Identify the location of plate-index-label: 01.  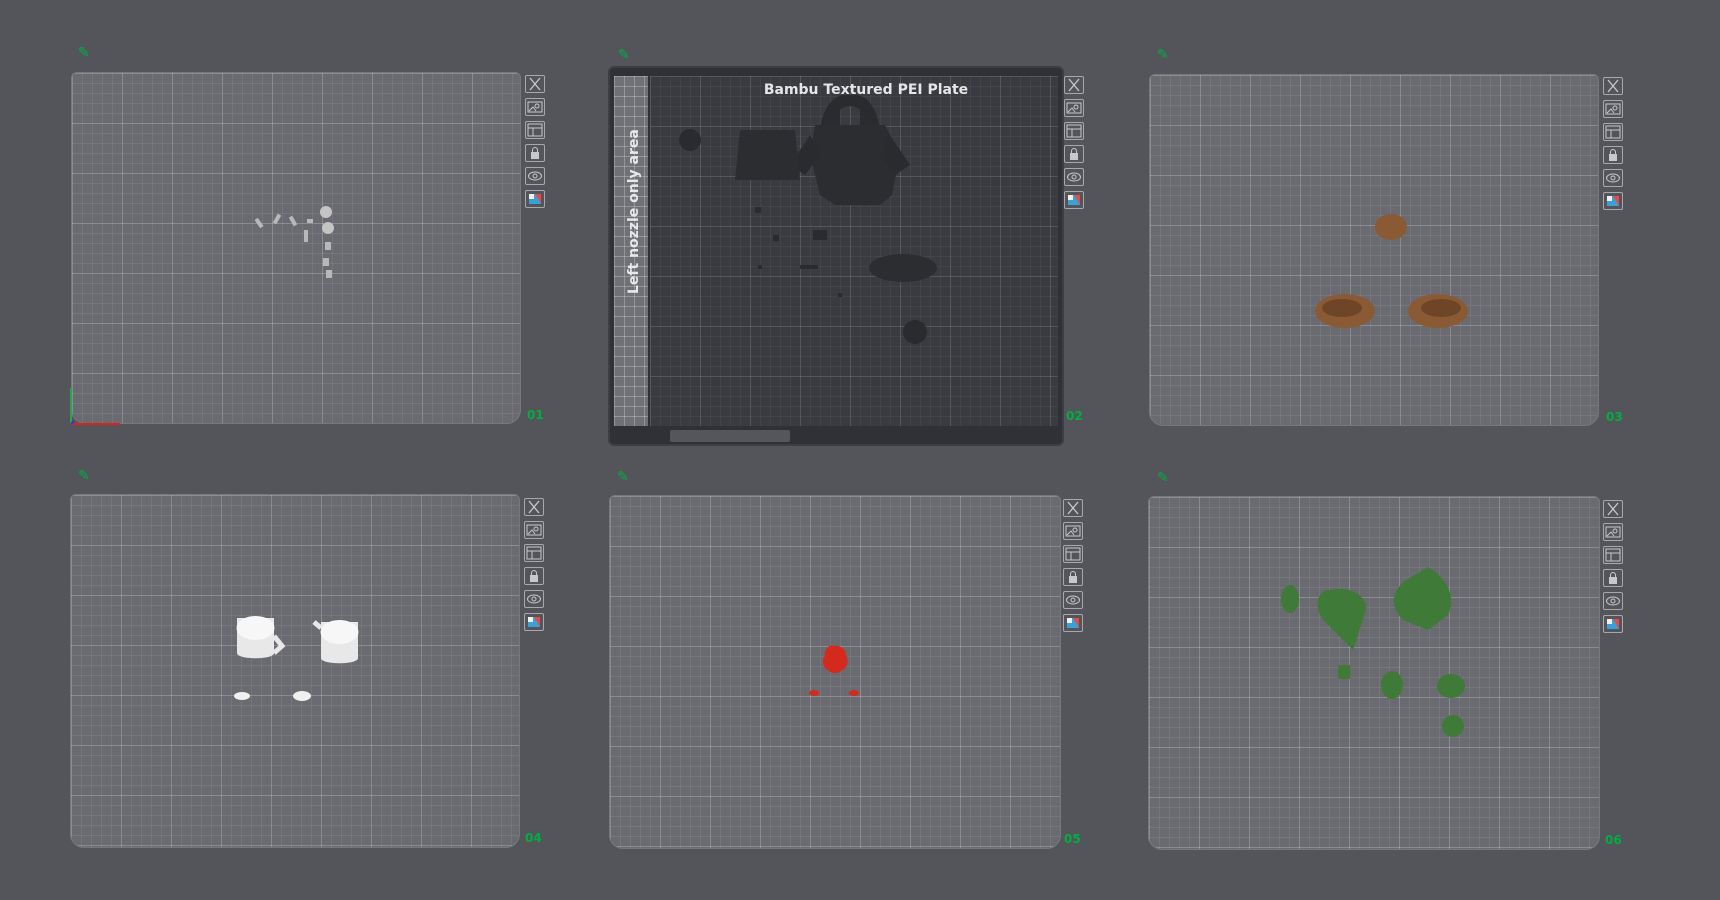
(535, 415).